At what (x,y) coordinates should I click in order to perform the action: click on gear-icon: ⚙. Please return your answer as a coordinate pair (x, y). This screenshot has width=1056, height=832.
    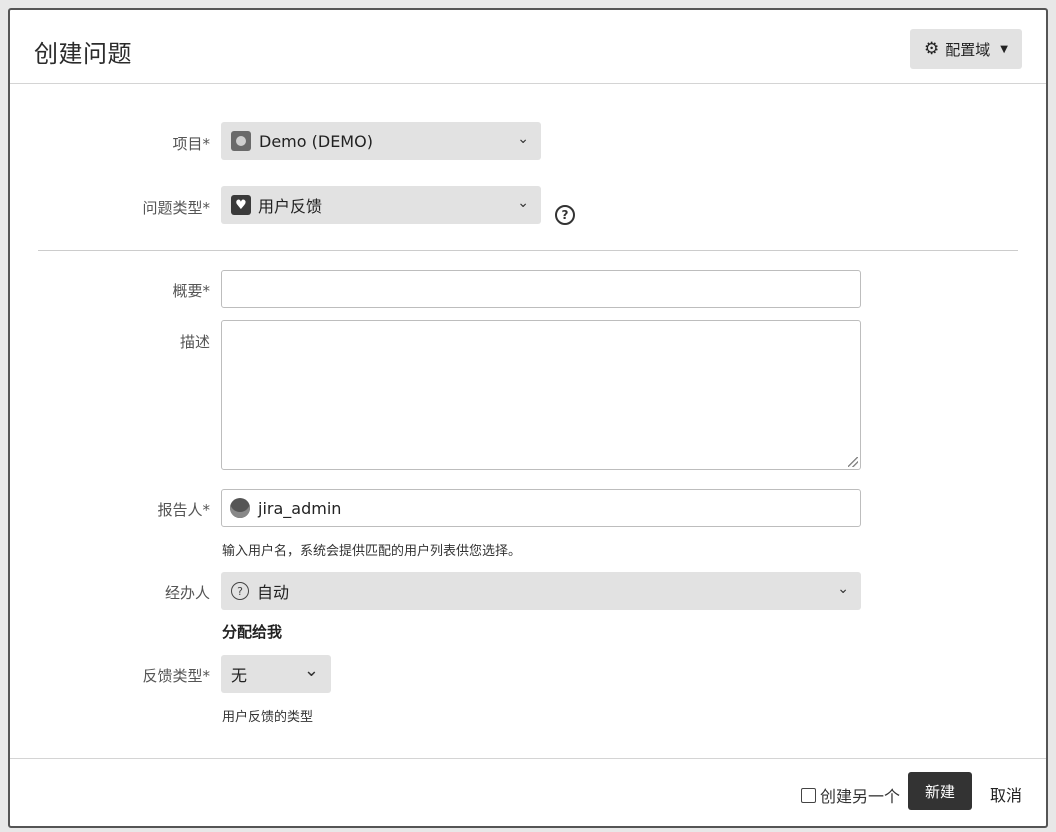
    Looking at the image, I should click on (932, 49).